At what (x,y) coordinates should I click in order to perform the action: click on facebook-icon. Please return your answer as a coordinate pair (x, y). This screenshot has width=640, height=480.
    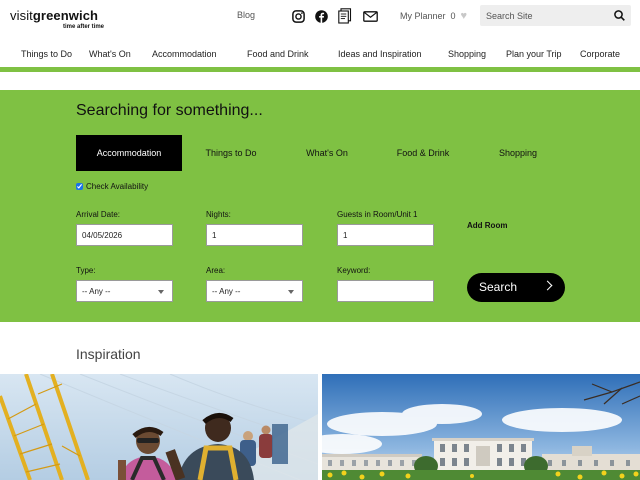
    Looking at the image, I should click on (321, 16).